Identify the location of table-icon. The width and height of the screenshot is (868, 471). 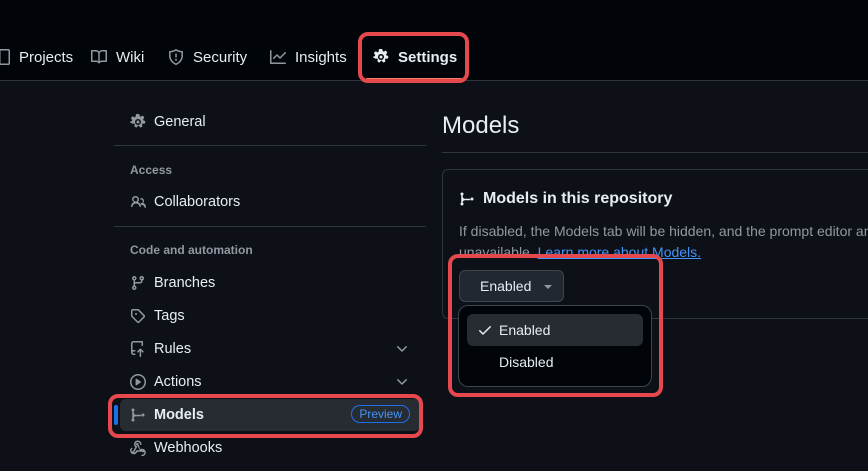
(5, 57).